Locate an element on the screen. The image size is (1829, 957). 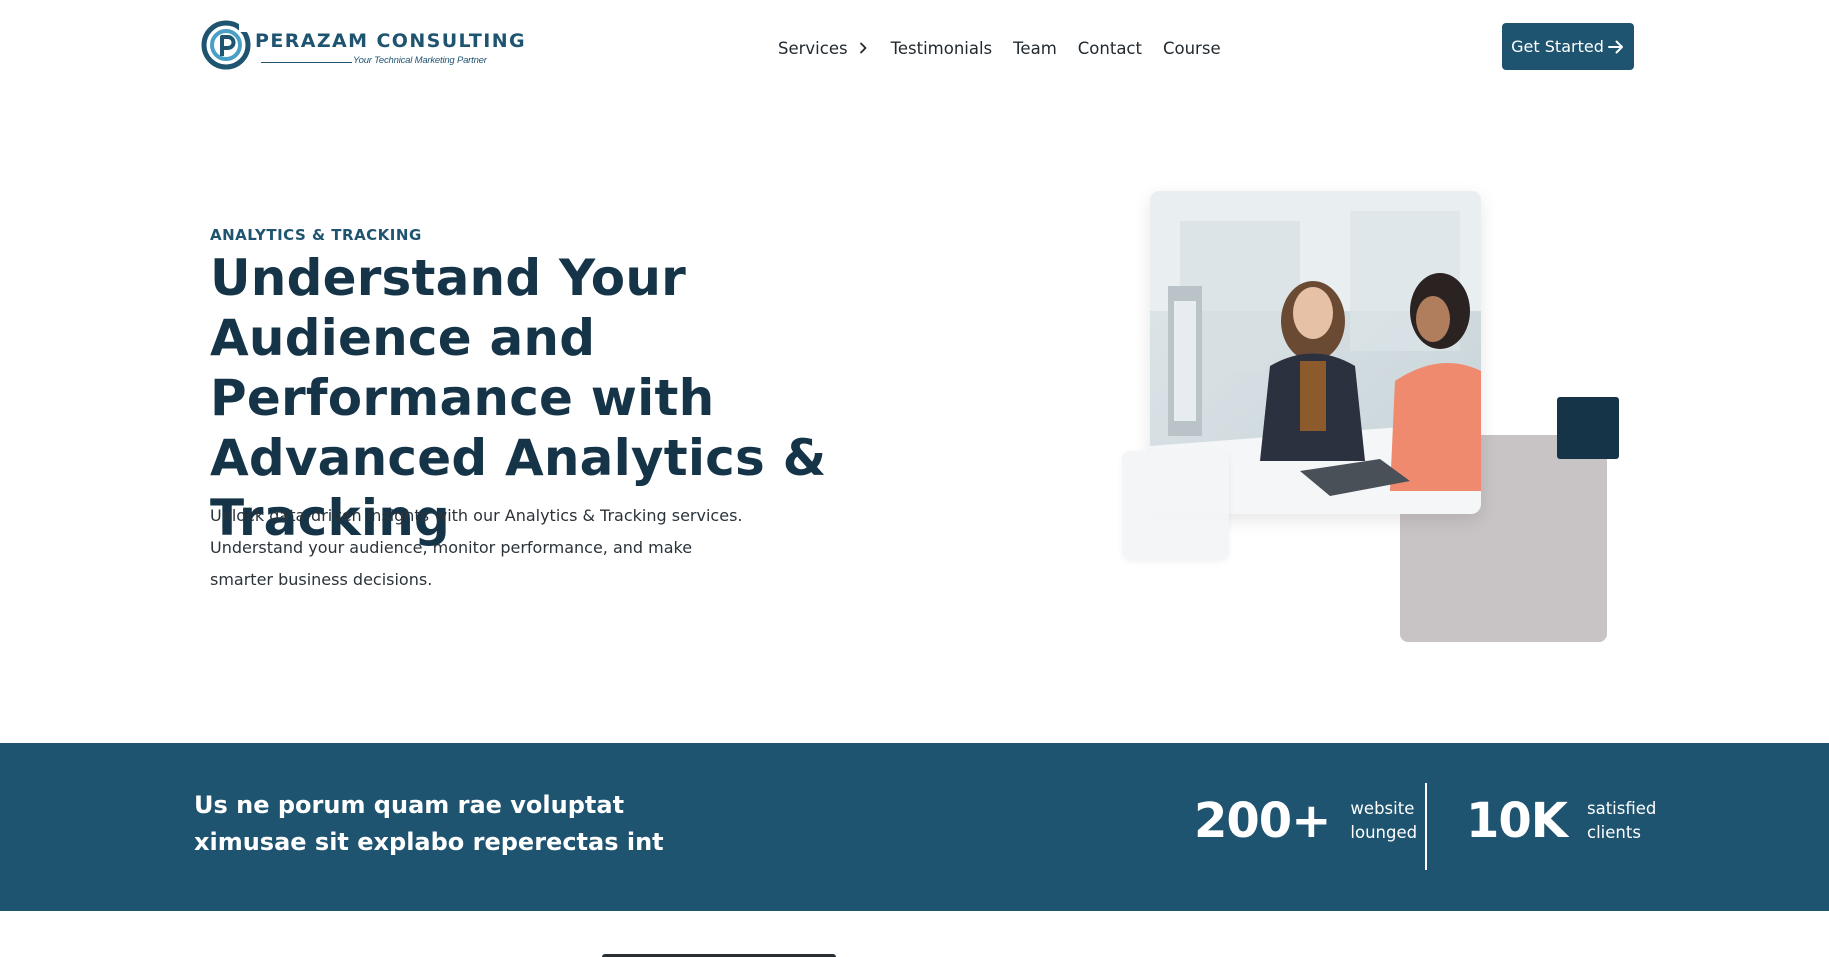
get-started-label: Get Started is located at coordinates (1557, 46).